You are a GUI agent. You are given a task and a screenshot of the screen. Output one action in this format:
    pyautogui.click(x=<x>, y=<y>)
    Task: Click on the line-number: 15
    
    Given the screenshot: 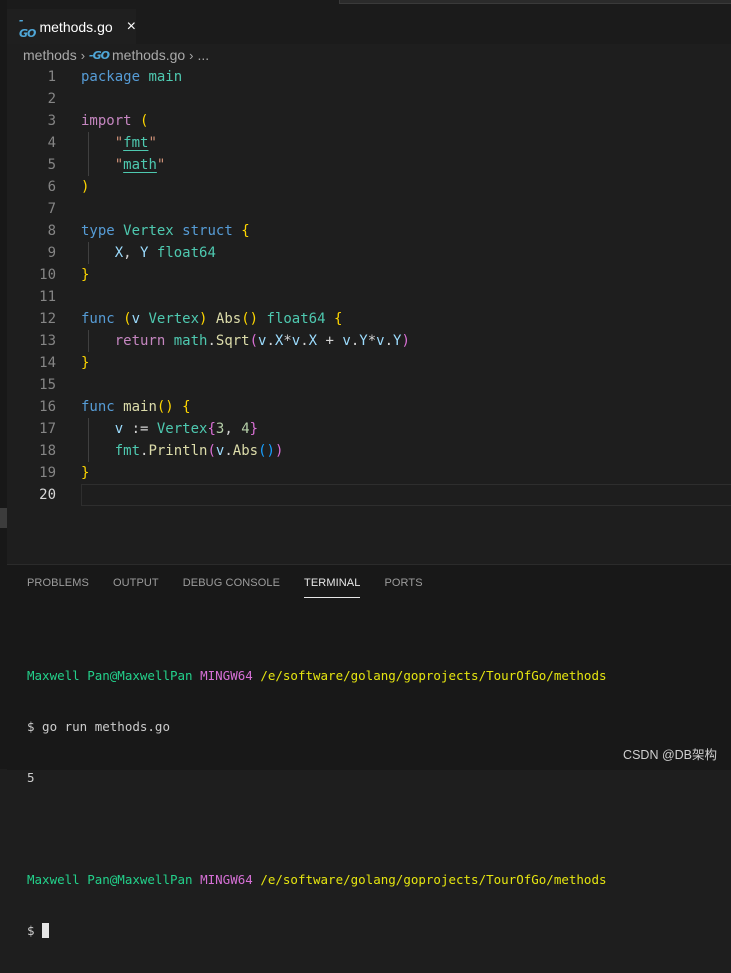 What is the action you would take?
    pyautogui.click(x=47, y=385)
    